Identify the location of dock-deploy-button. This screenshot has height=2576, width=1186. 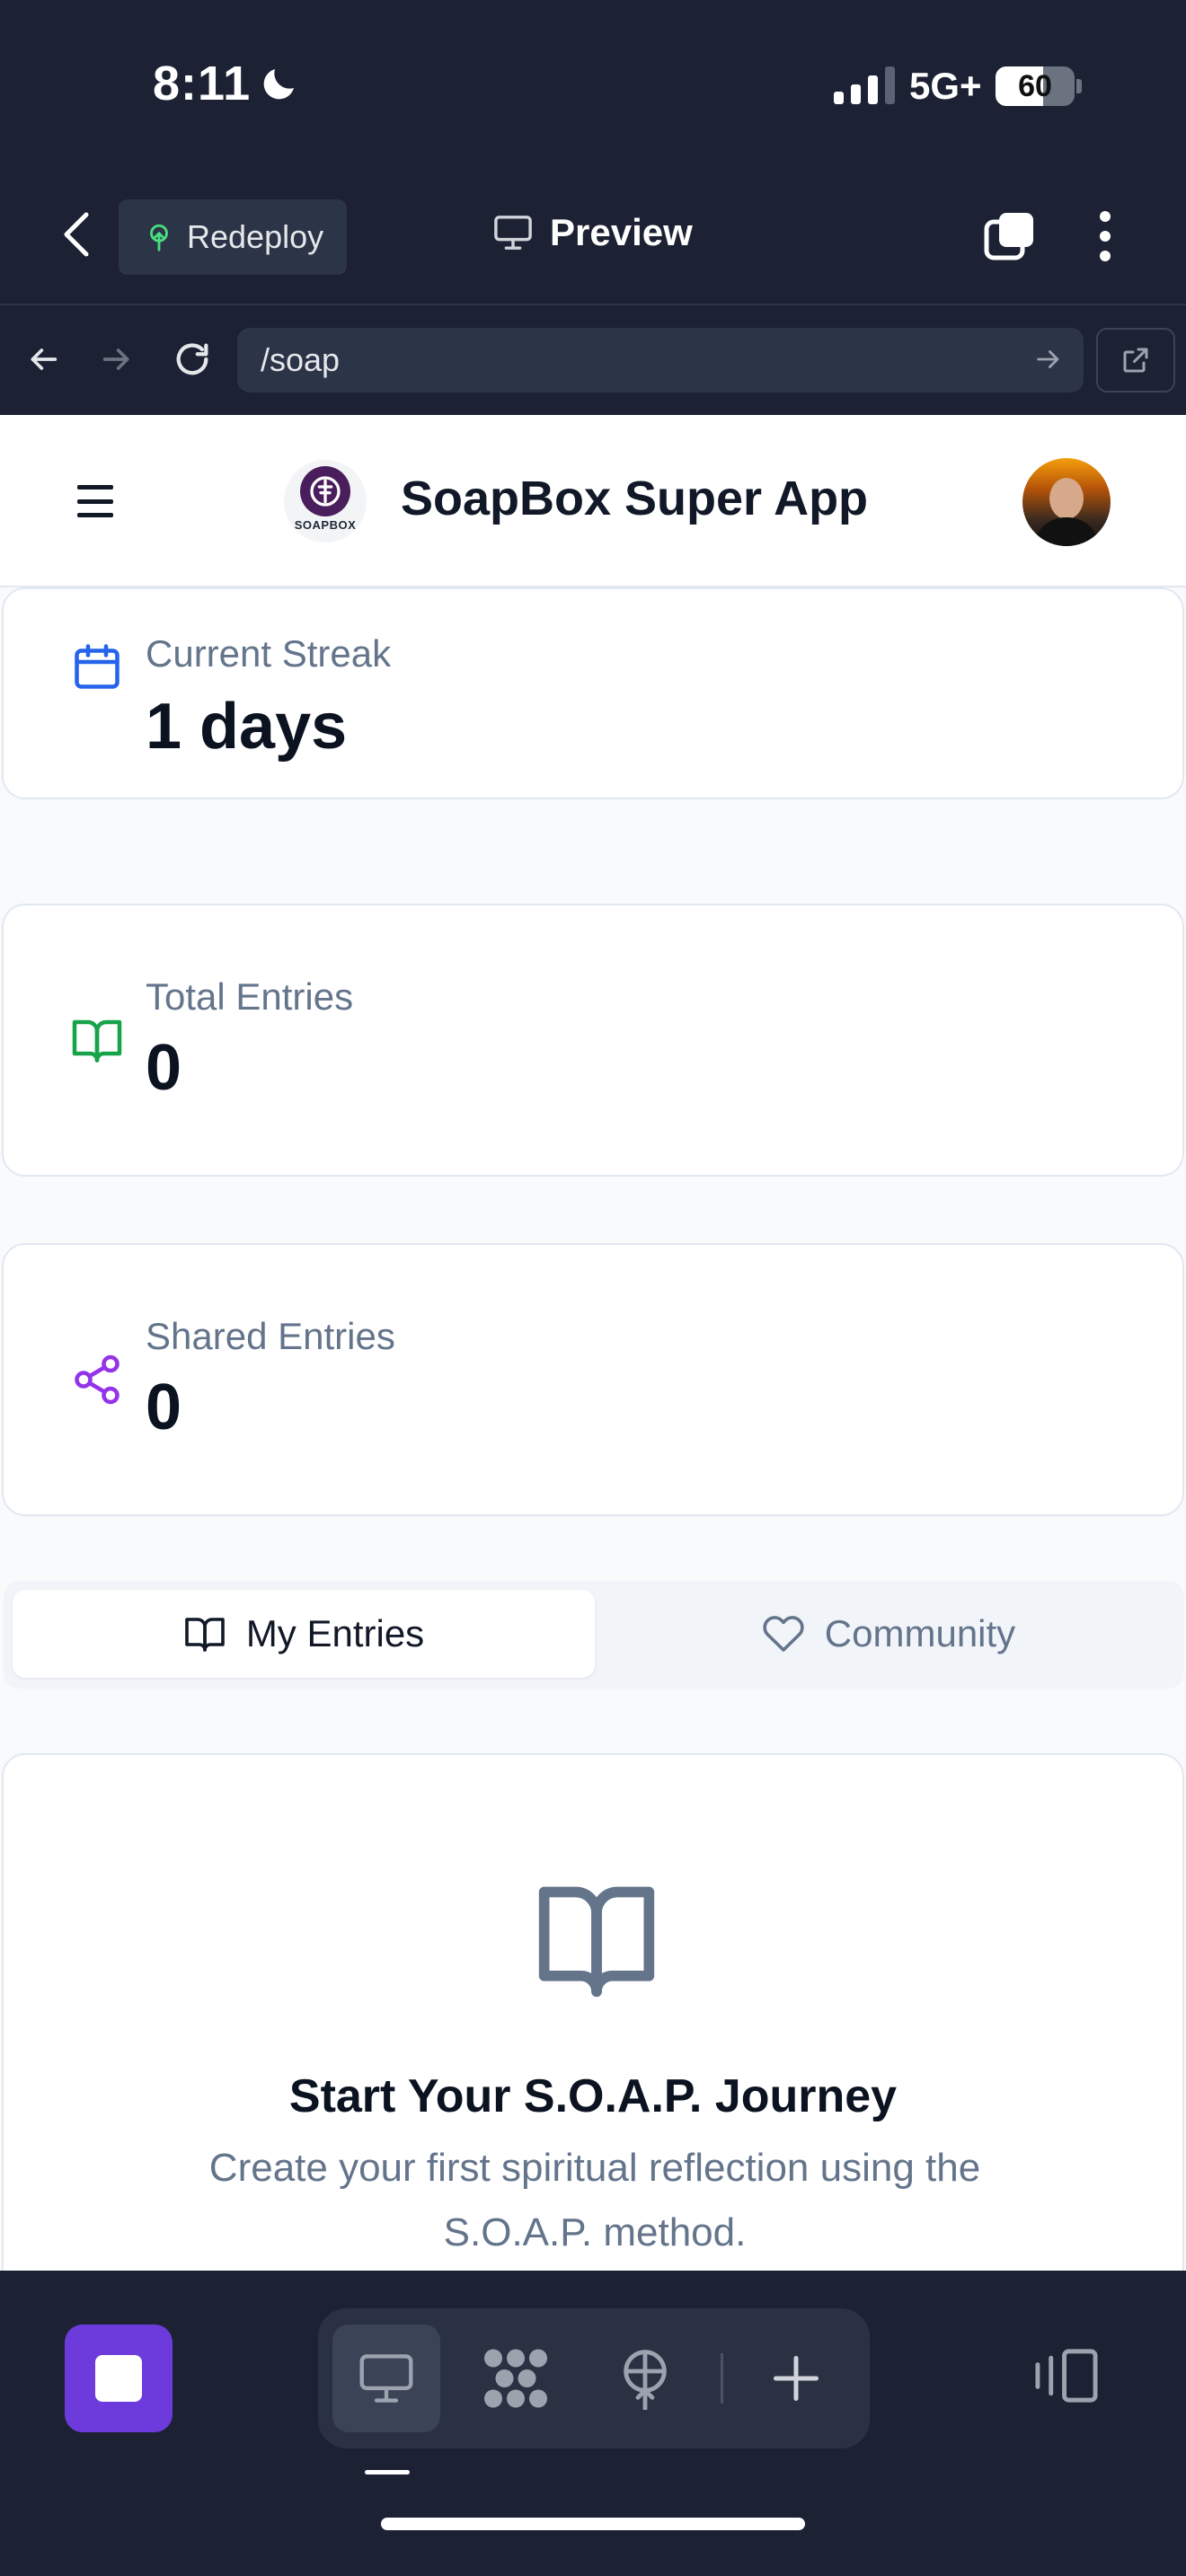
(645, 2378).